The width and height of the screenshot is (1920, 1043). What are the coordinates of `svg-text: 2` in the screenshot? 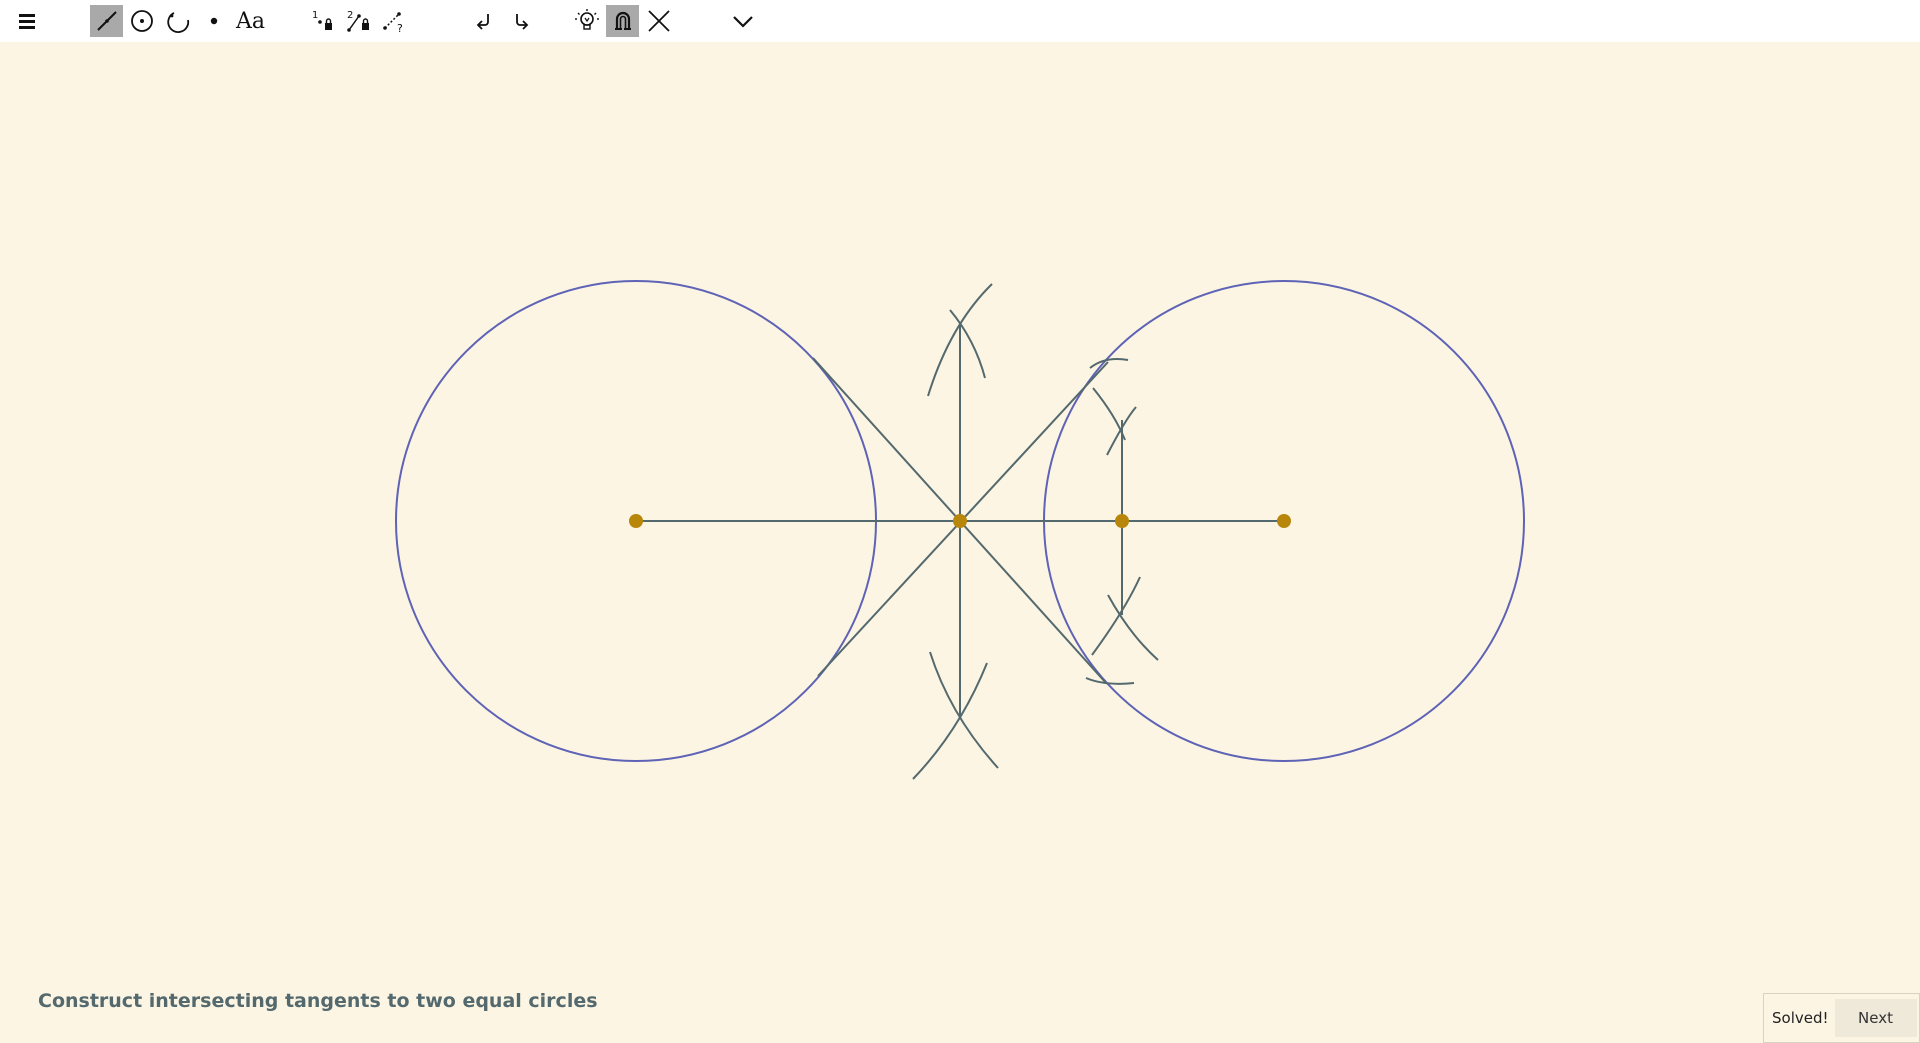 It's located at (350, 15).